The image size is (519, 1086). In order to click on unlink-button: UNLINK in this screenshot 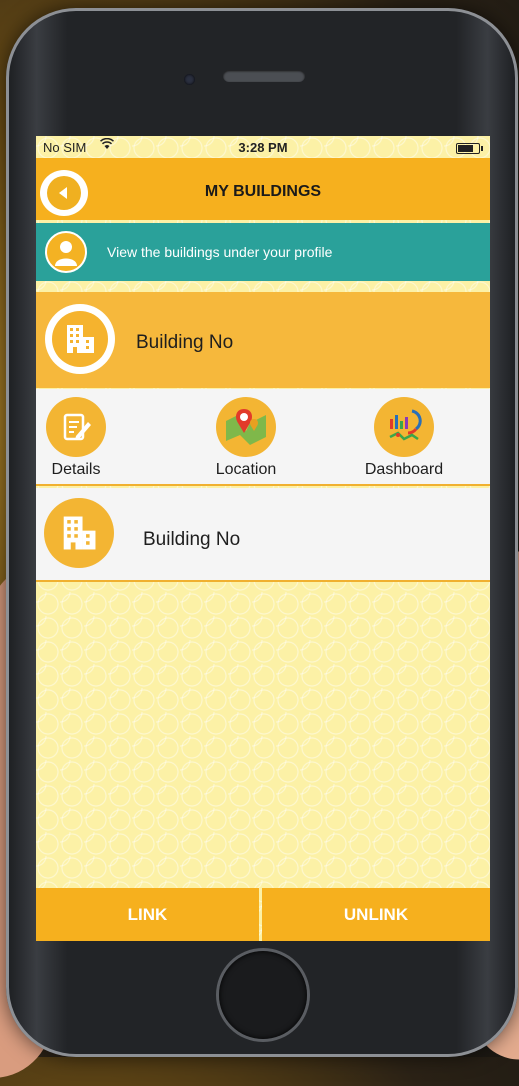, I will do `click(376, 914)`.